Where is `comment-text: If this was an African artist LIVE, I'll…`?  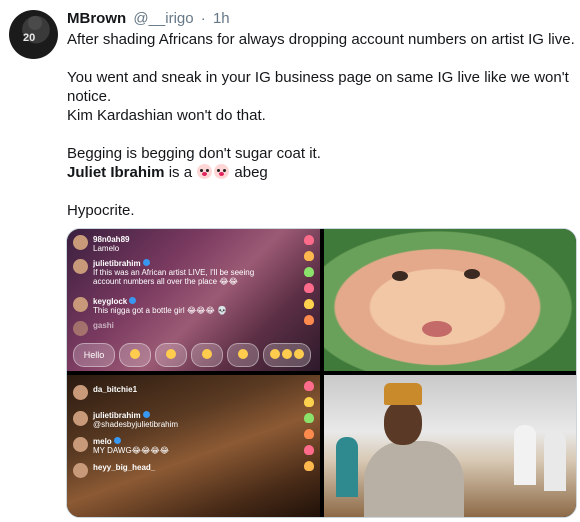
comment-text: If this was an African artist LIVE, I'll… is located at coordinates (174, 272).